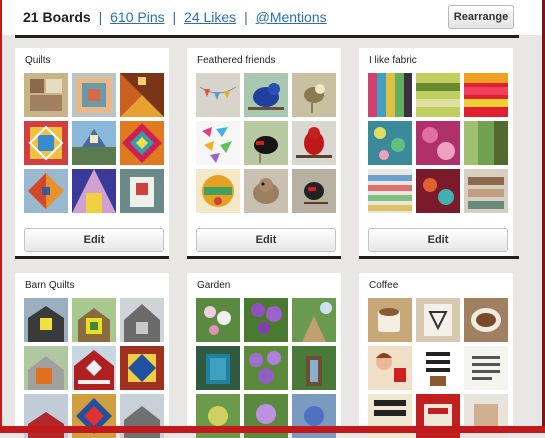 The image size is (545, 438). I want to click on board-title: Coffee, so click(384, 285).